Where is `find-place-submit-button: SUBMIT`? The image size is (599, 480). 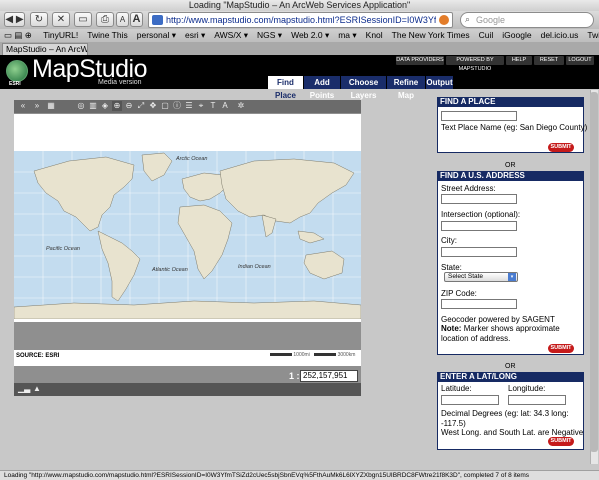 find-place-submit-button: SUBMIT is located at coordinates (561, 147).